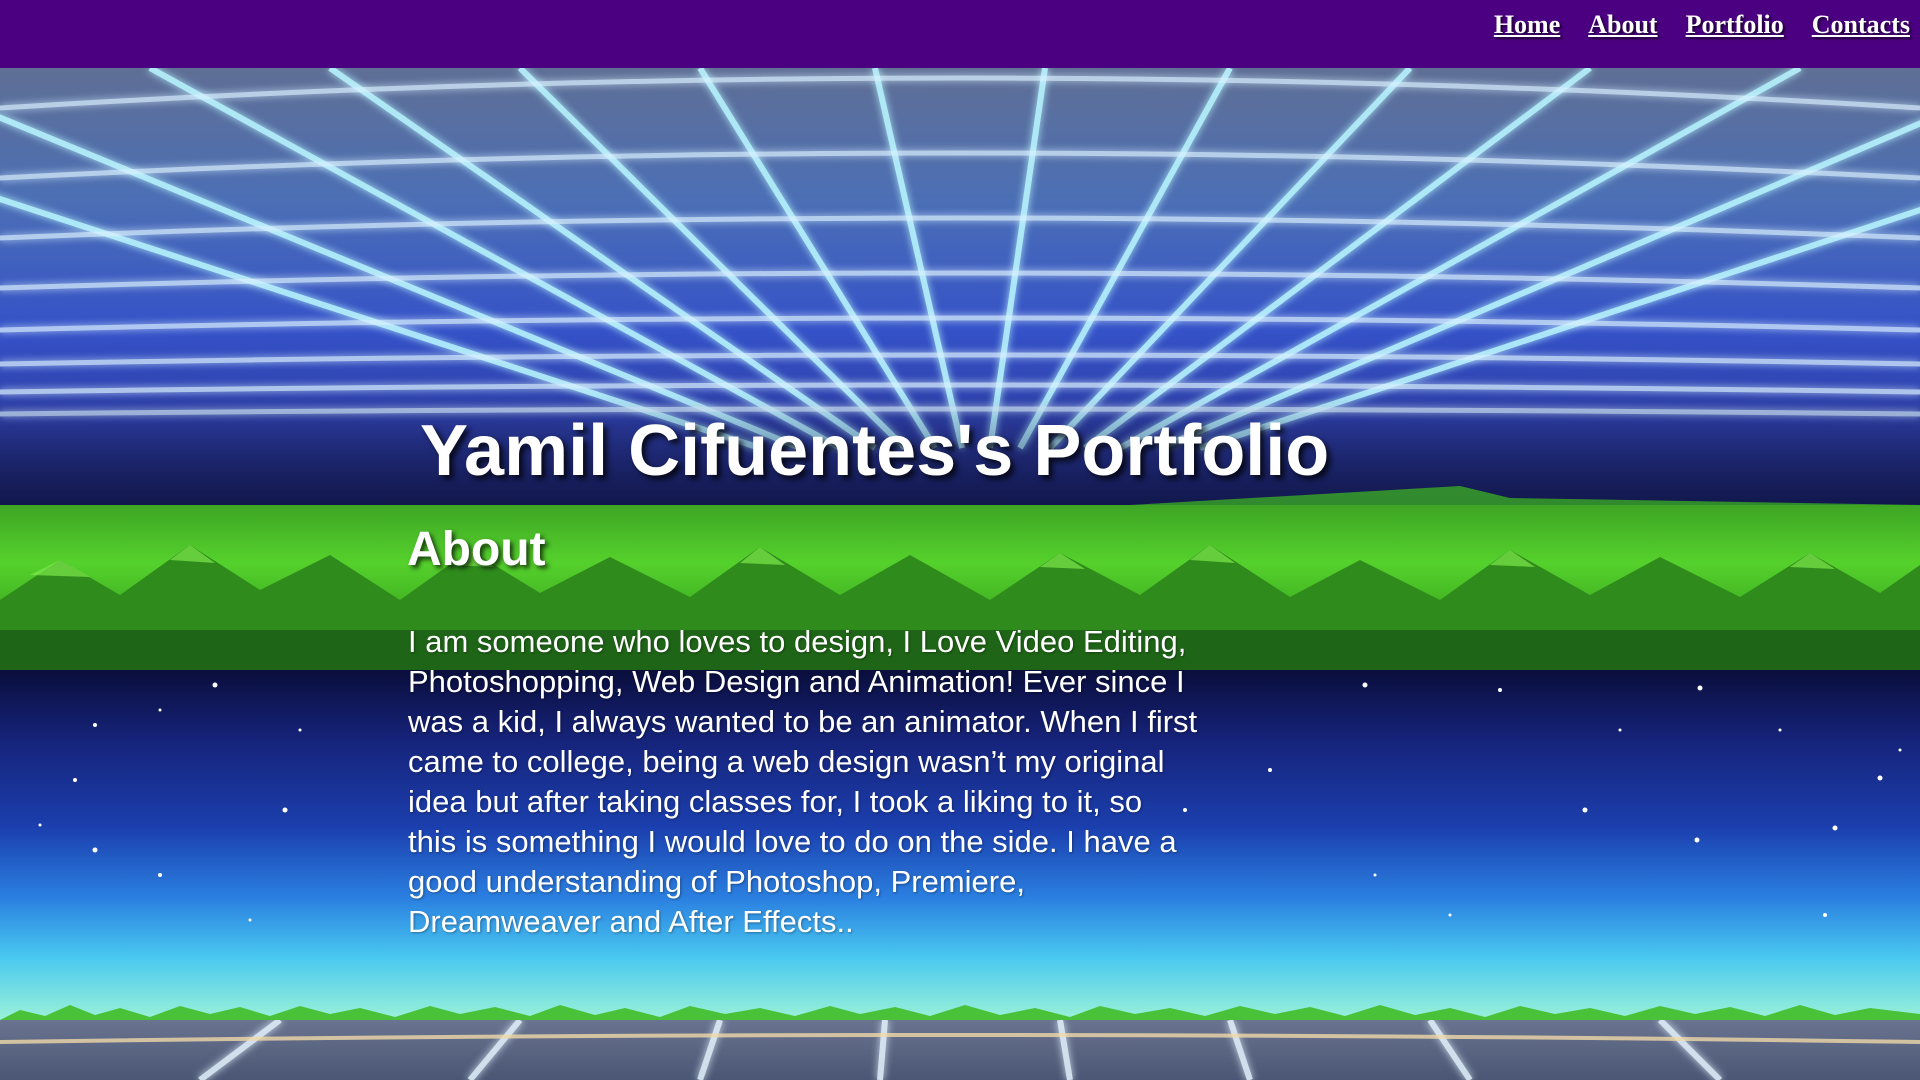 Image resolution: width=1920 pixels, height=1080 pixels. Describe the element at coordinates (476, 549) in the screenshot. I see `about-heading: About` at that location.